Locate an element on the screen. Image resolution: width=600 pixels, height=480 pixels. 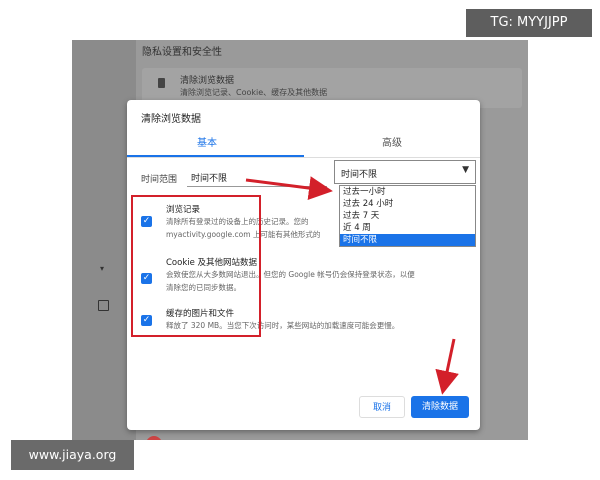
dropdown-value: 时间不限 is located at coordinates (359, 175).